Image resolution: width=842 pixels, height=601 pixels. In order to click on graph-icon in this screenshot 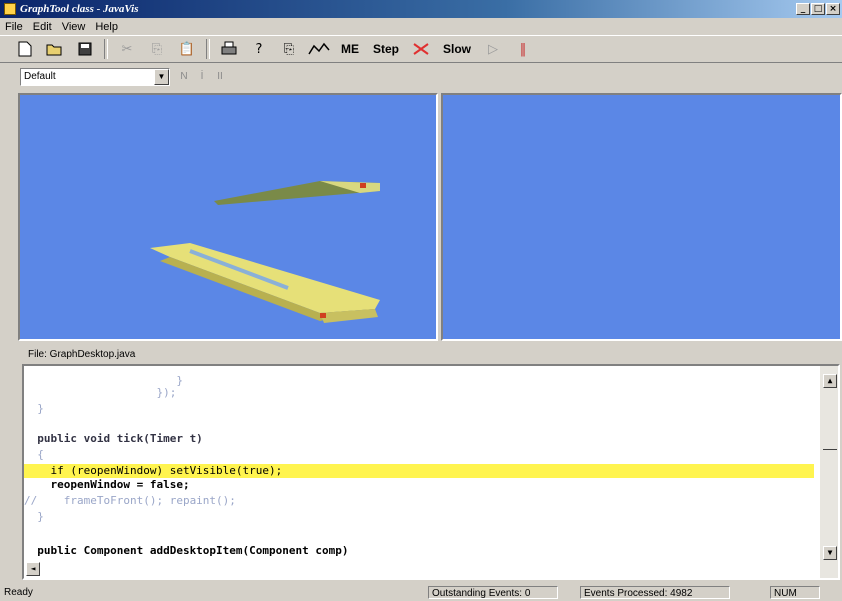, I will do `click(319, 49)`.